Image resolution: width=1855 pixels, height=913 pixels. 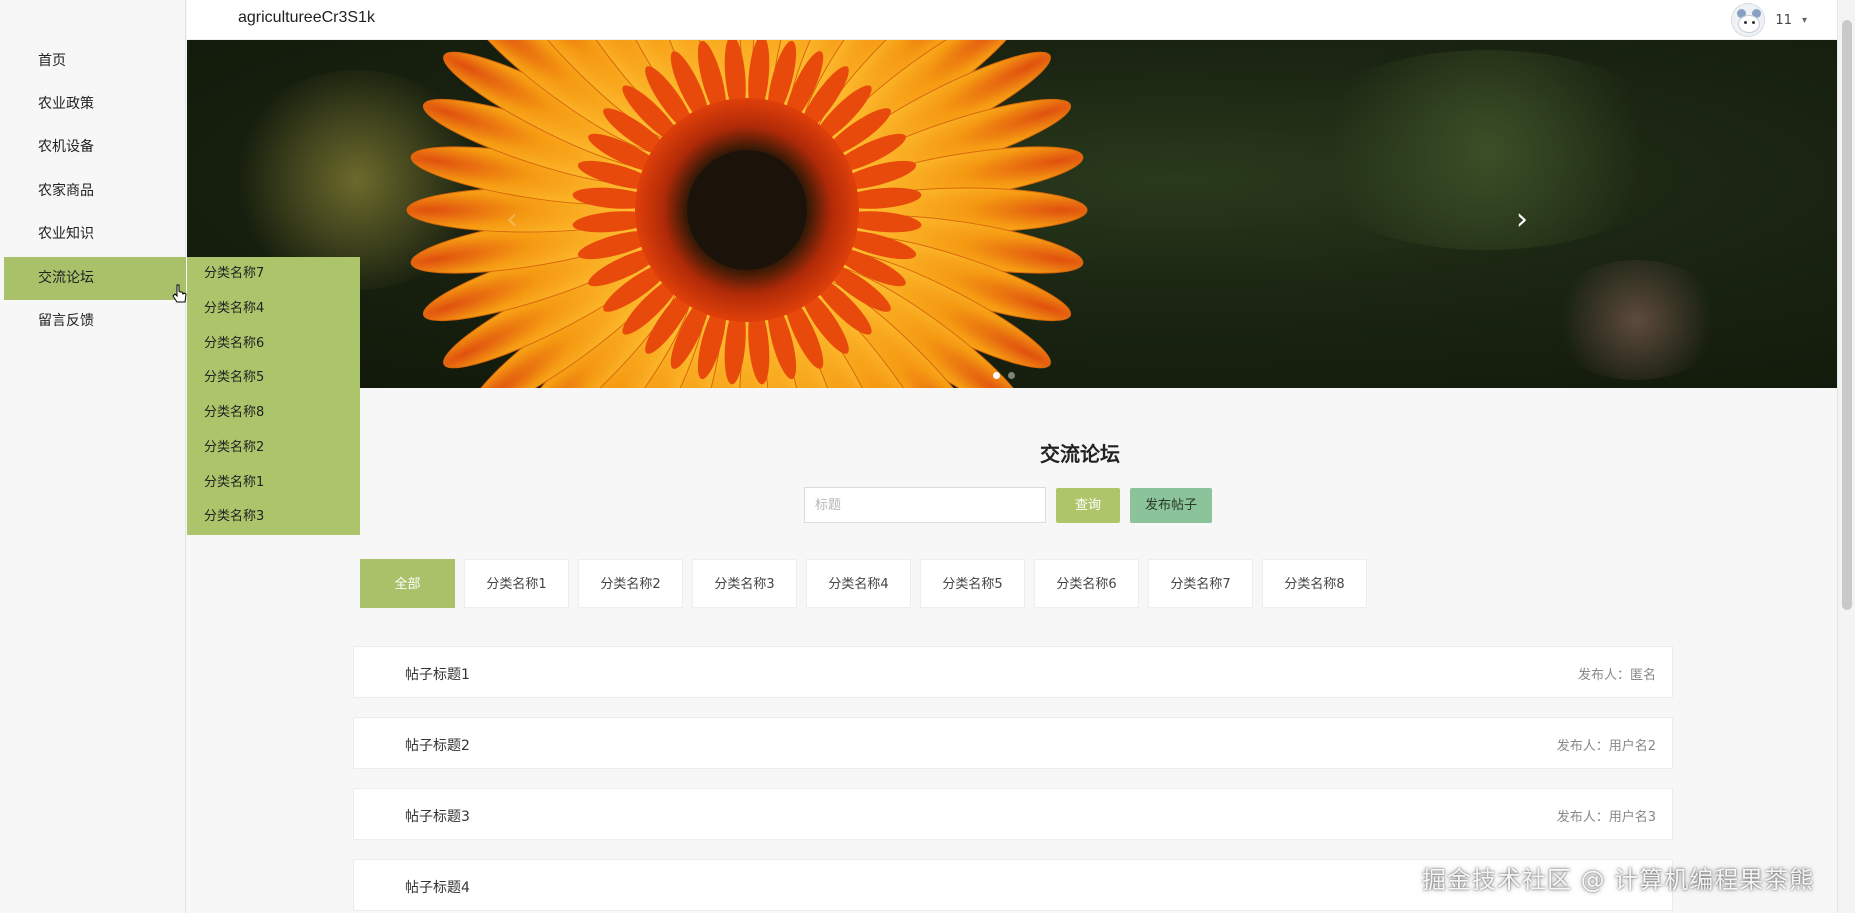 I want to click on avatar, so click(x=1748, y=20).